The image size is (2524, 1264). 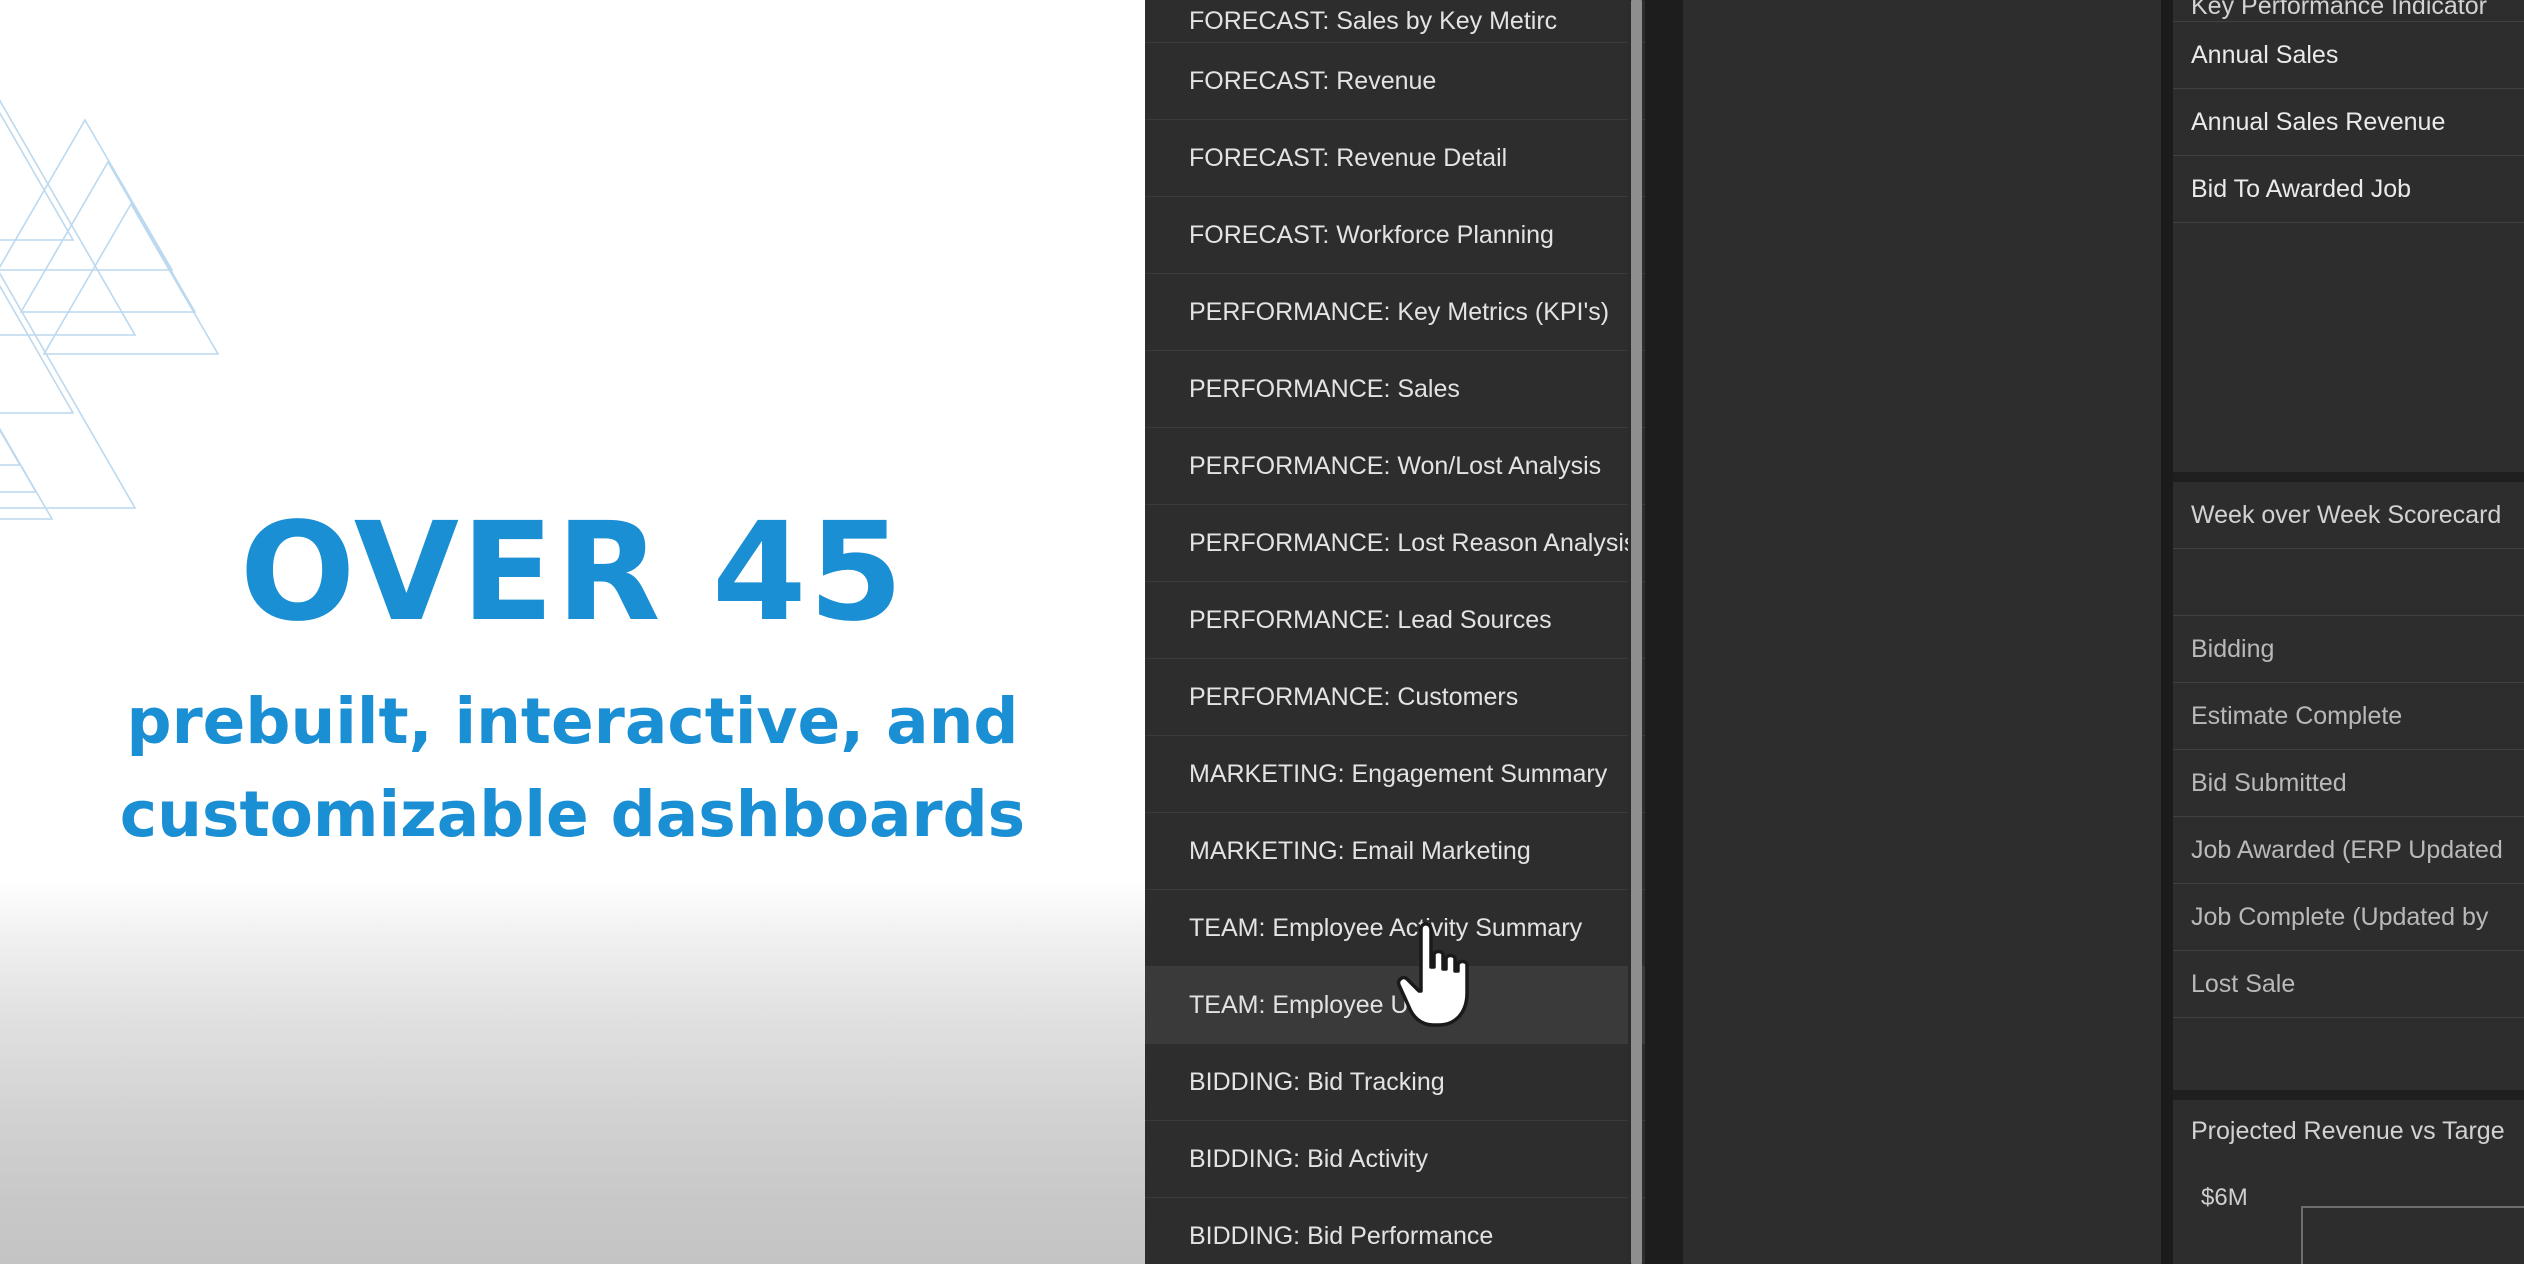 I want to click on scorecard-row-label: Bid Submitted, so click(x=2269, y=782).